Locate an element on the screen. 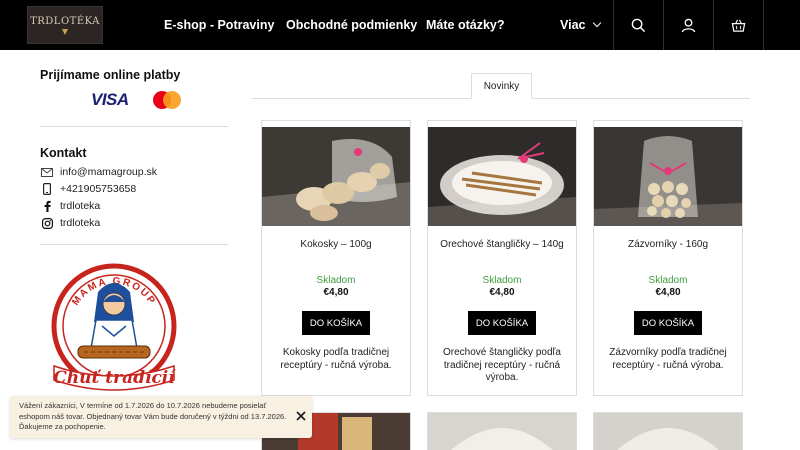 This screenshot has width=800, height=450. mama-group-badge: MAMA GROUP Chuť tradícií is located at coordinates (114, 332).